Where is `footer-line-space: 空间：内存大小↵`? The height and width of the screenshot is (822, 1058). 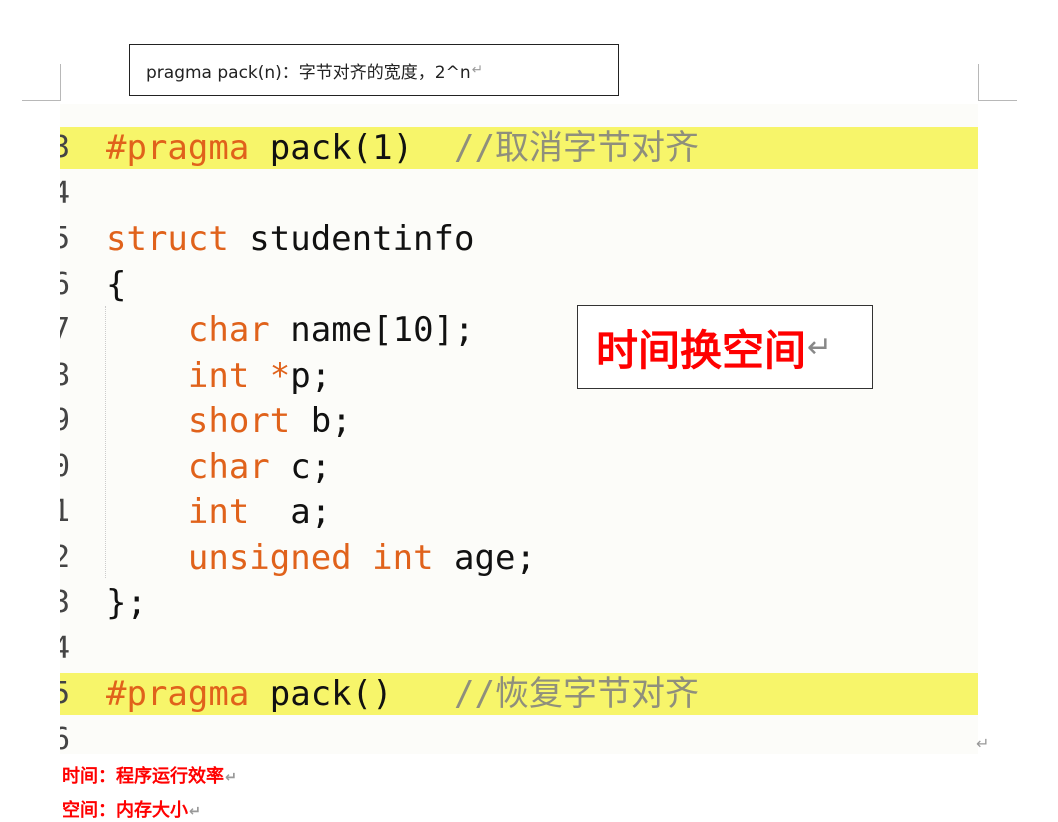 footer-line-space: 空间：内存大小↵ is located at coordinates (131, 809).